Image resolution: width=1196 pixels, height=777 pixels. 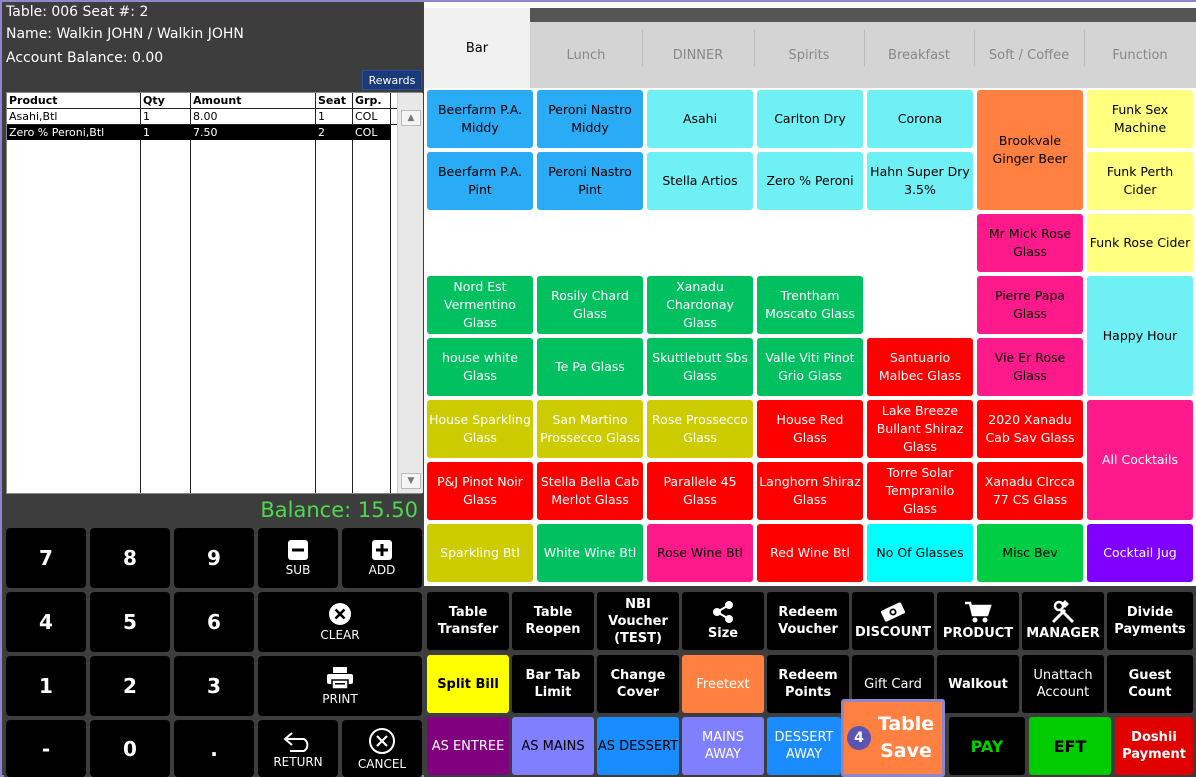 What do you see at coordinates (723, 746) in the screenshot?
I see `mains-away-button: MAINS AWAY` at bounding box center [723, 746].